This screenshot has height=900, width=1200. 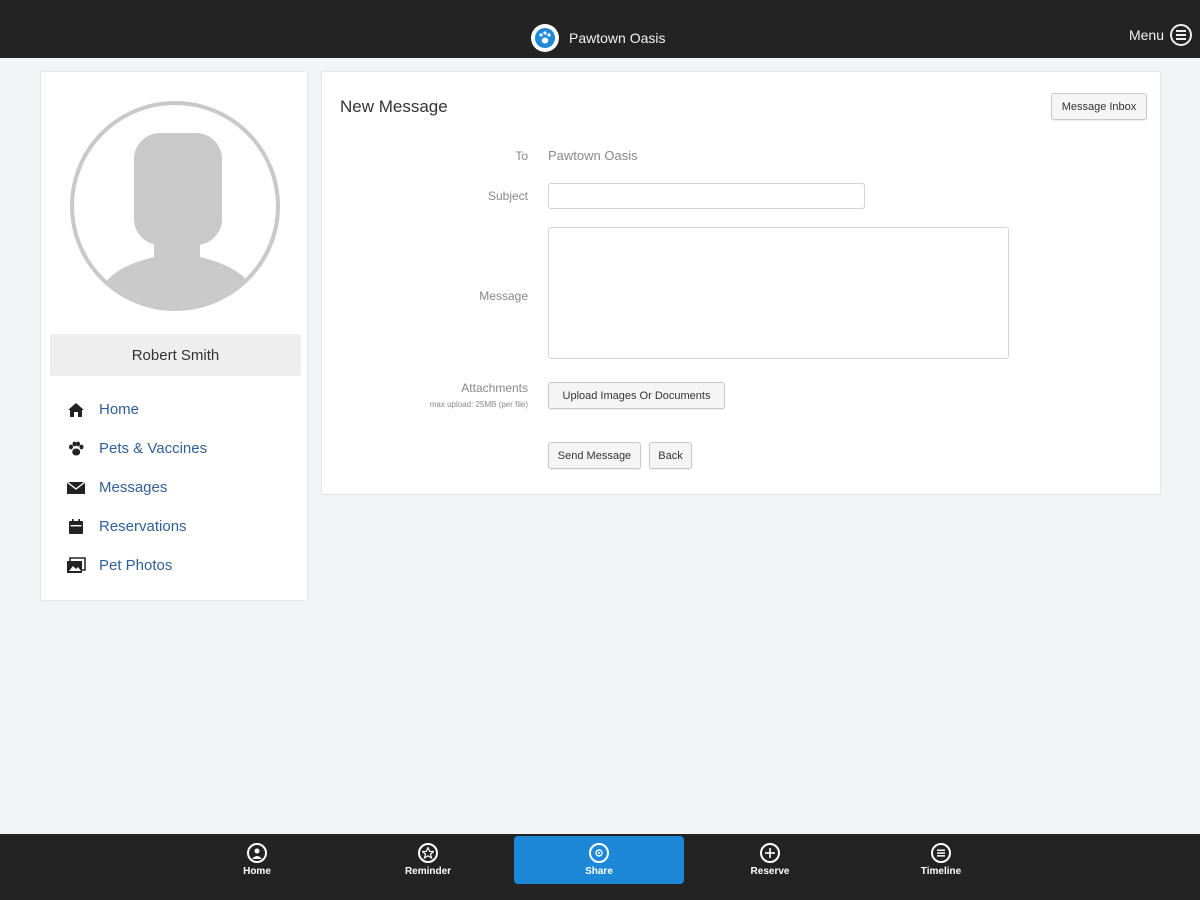 What do you see at coordinates (636, 395) in the screenshot?
I see `upload-button: Upload Images Or Documents` at bounding box center [636, 395].